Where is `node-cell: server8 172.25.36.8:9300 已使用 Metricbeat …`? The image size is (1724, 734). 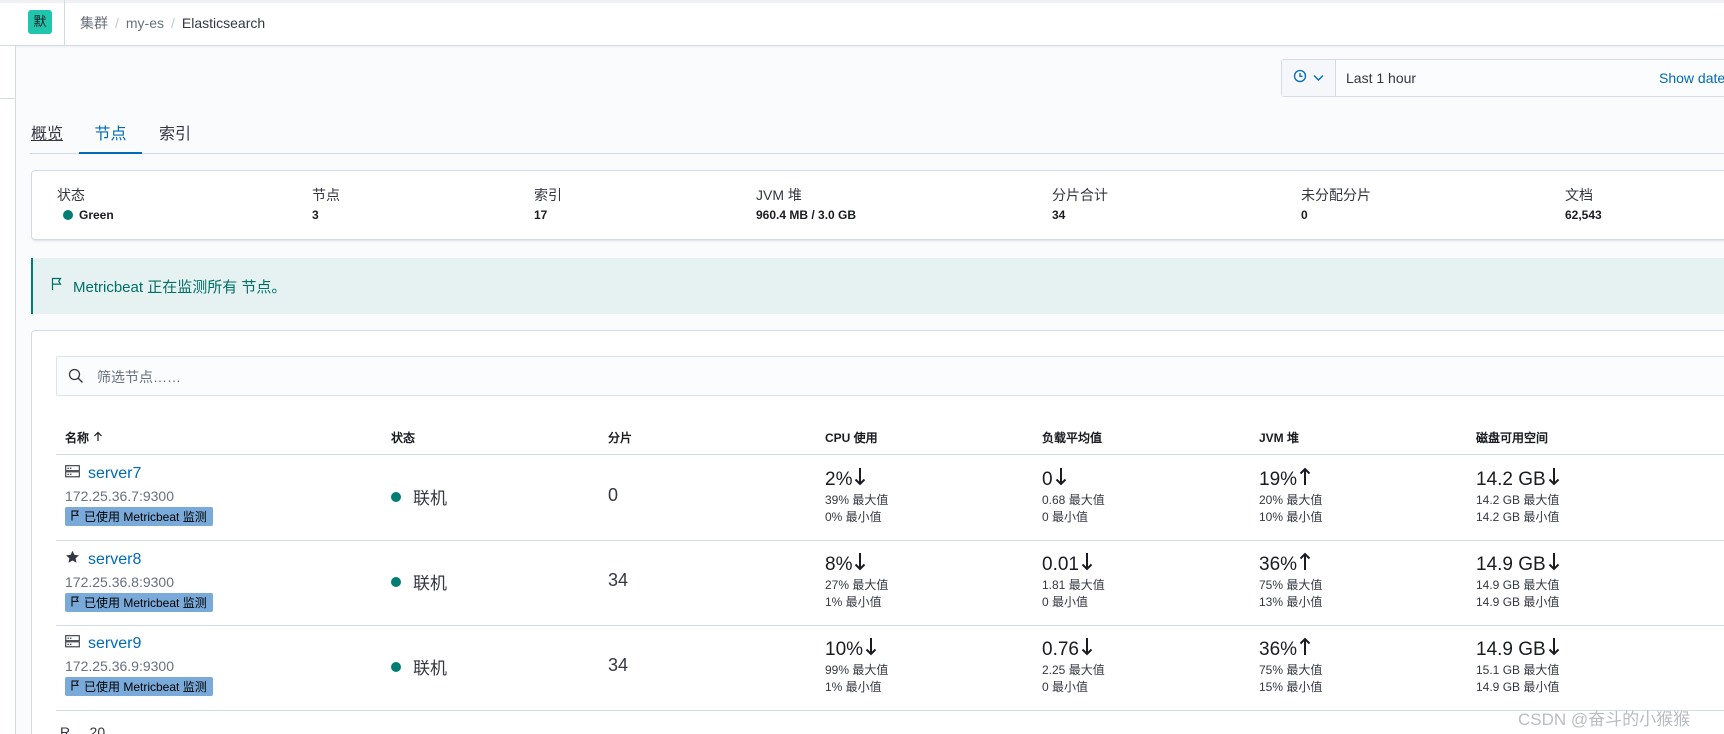
node-cell: server8 172.25.36.8:9300 已使用 Metricbeat … is located at coordinates (139, 581).